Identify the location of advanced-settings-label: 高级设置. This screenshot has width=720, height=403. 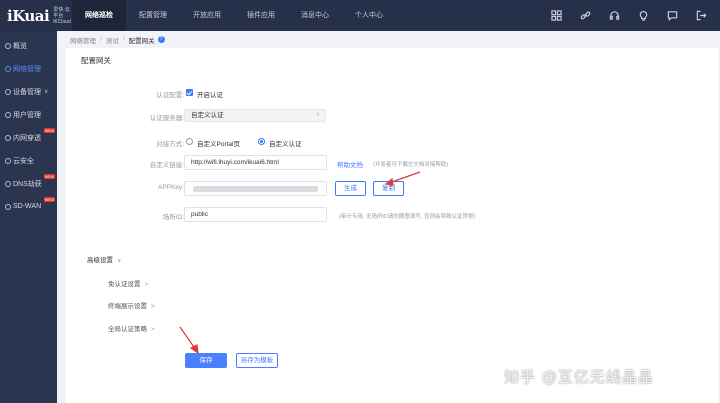
(100, 260).